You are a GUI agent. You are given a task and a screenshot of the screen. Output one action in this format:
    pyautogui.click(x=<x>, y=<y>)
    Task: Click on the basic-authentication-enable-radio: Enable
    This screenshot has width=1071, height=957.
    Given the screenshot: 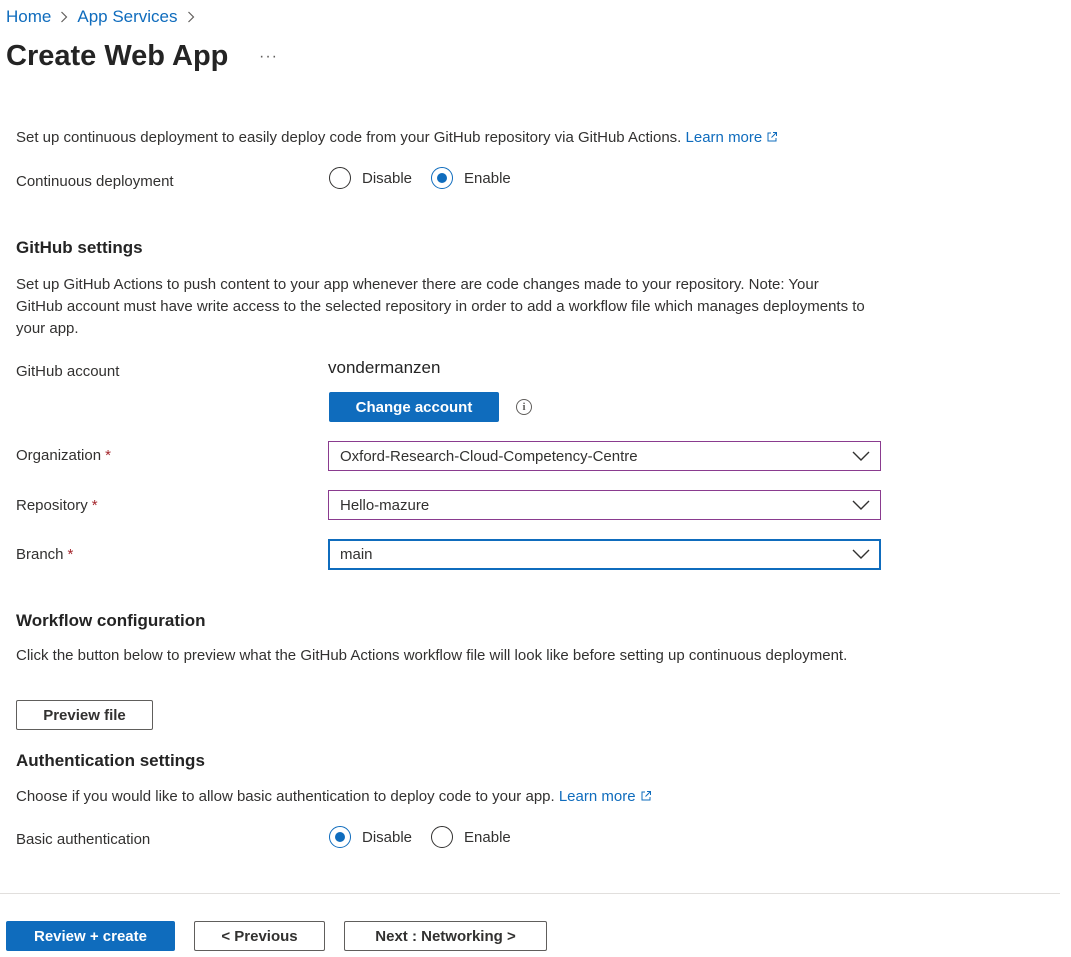 What is the action you would take?
    pyautogui.click(x=471, y=837)
    